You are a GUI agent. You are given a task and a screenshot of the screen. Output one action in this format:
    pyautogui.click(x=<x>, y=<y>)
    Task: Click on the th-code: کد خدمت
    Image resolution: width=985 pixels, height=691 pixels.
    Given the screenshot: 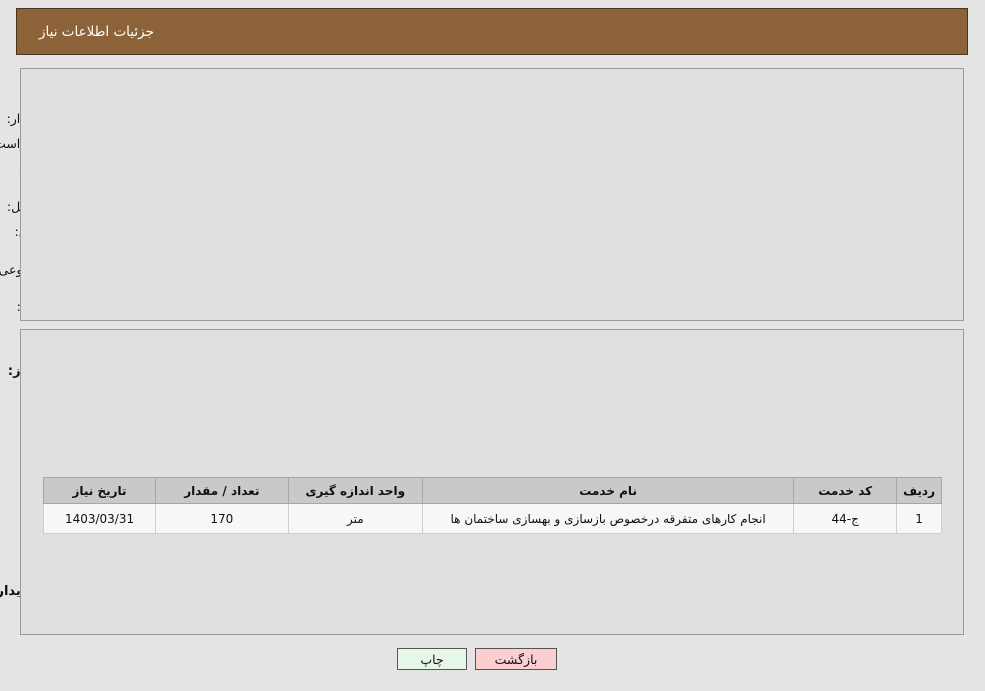 What is the action you would take?
    pyautogui.click(x=845, y=490)
    